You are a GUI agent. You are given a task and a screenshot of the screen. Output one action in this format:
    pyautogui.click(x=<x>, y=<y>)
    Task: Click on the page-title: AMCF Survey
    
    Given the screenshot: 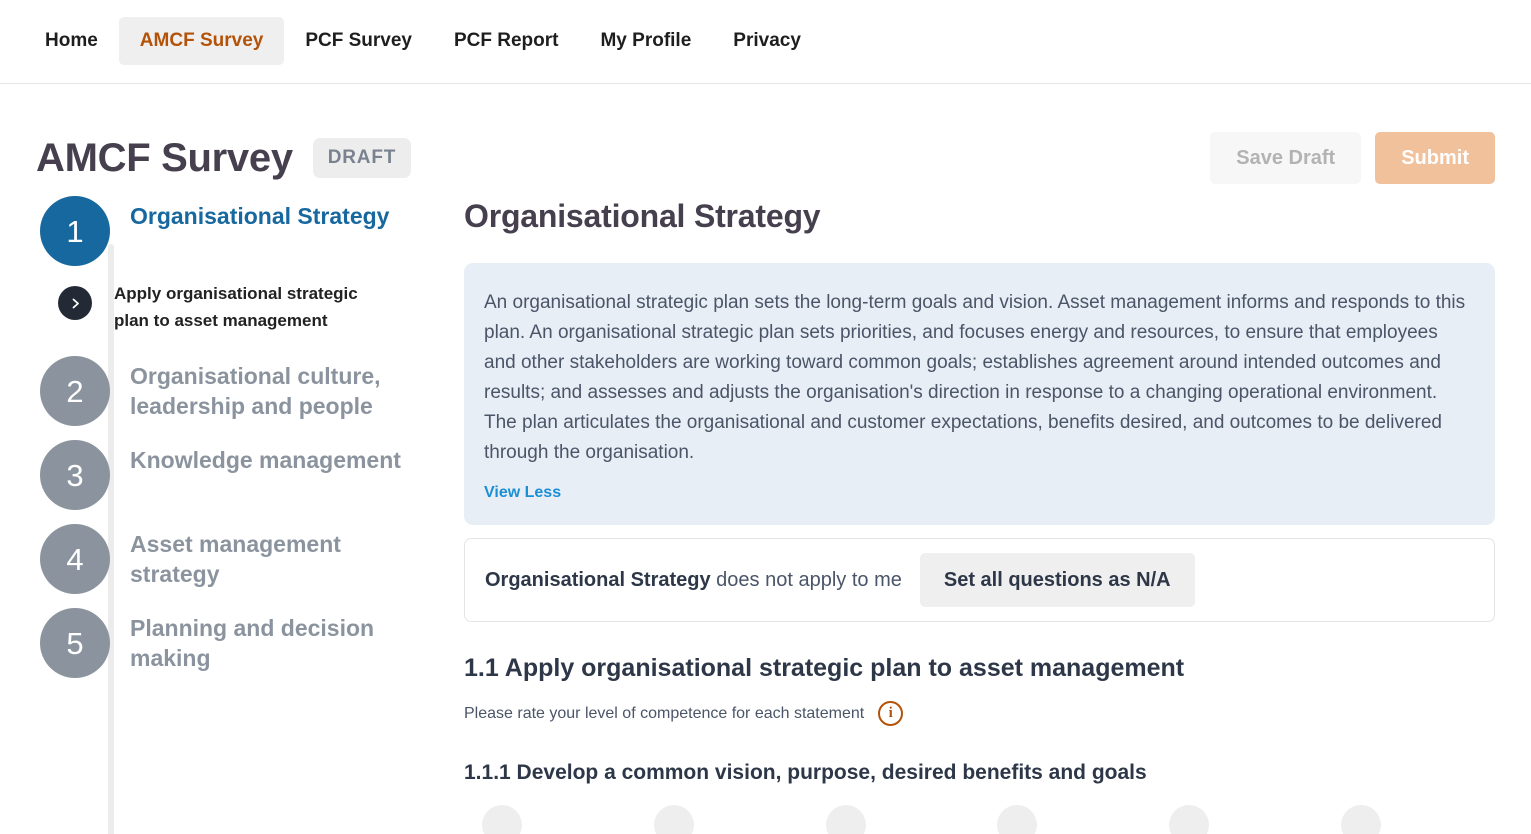 What is the action you would take?
    pyautogui.click(x=164, y=158)
    